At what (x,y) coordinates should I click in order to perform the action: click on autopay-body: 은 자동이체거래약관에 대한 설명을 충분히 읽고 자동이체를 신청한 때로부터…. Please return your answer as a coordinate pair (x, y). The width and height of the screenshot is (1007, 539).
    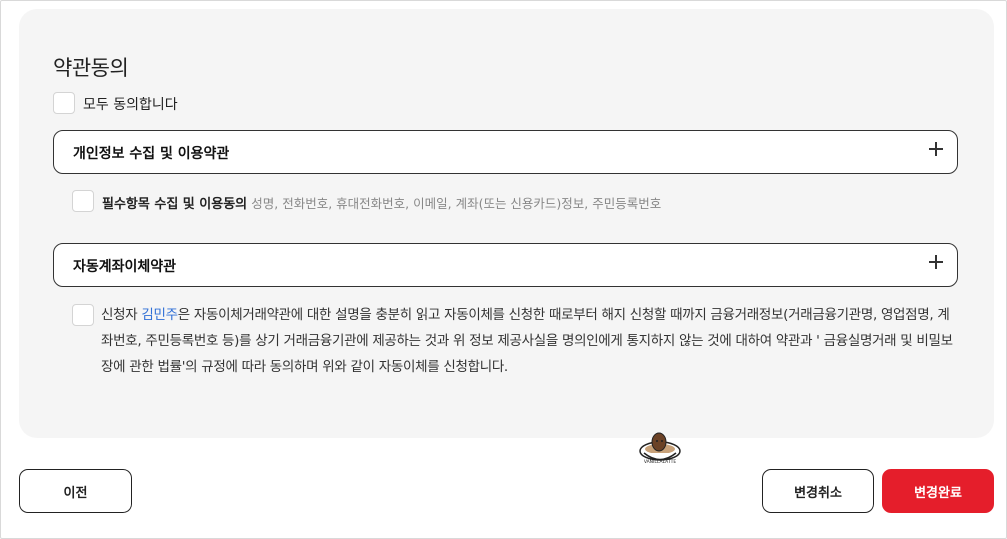
    Looking at the image, I should click on (527, 341).